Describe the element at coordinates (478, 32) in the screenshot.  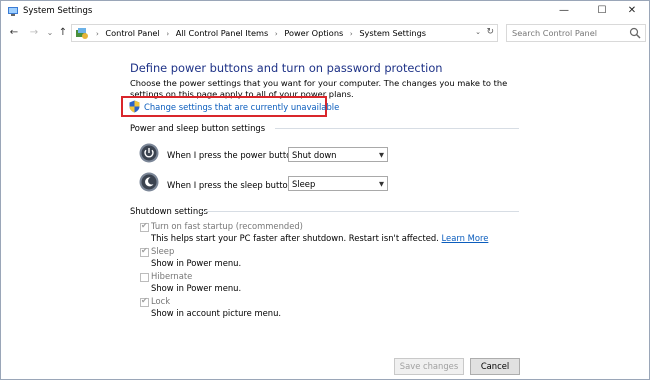
I see `address-dropdown-chevron-icon: ⌄` at that location.